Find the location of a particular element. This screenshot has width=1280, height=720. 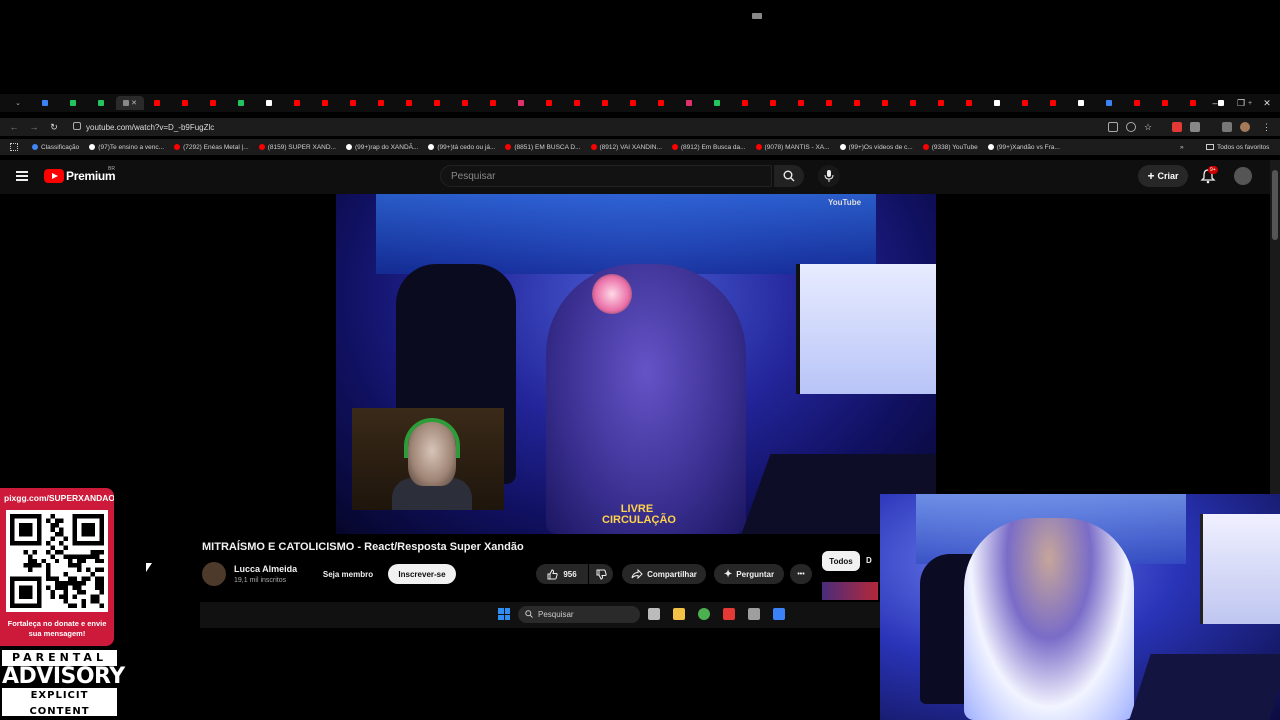

channel-name: Lucca Almeida is located at coordinates (265, 569).